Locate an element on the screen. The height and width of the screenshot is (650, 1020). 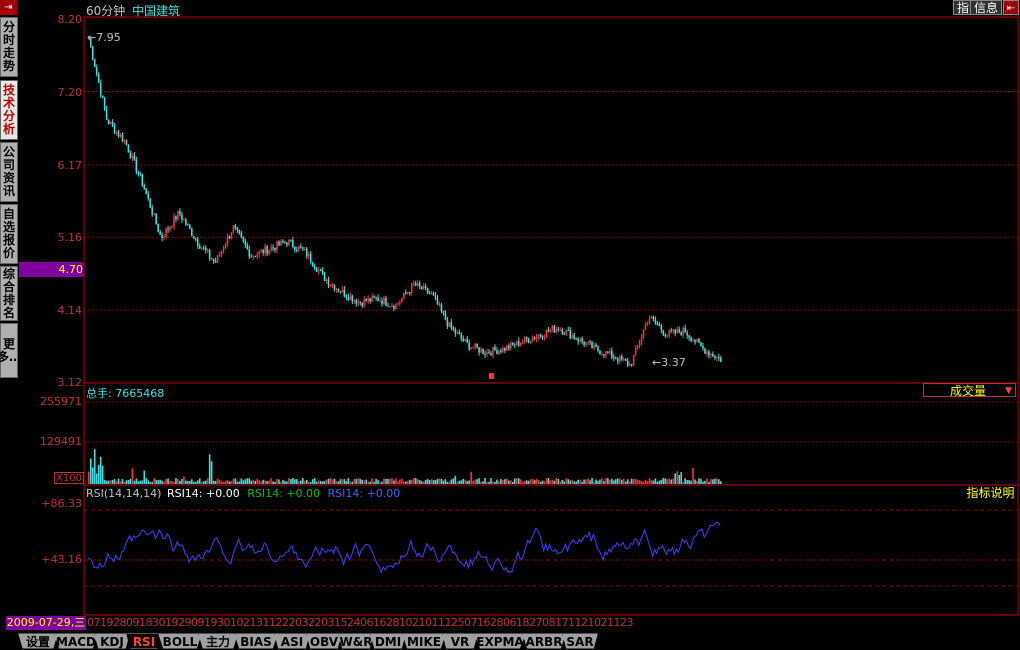
info-button: 信息 is located at coordinates (986, 7).